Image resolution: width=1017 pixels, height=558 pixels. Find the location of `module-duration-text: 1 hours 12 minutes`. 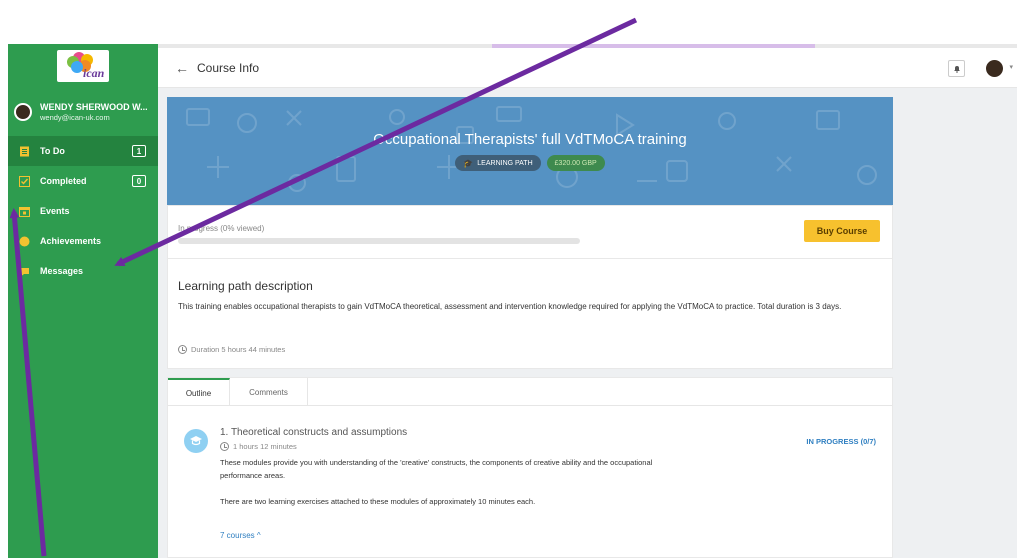

module-duration-text: 1 hours 12 minutes is located at coordinates (265, 446).